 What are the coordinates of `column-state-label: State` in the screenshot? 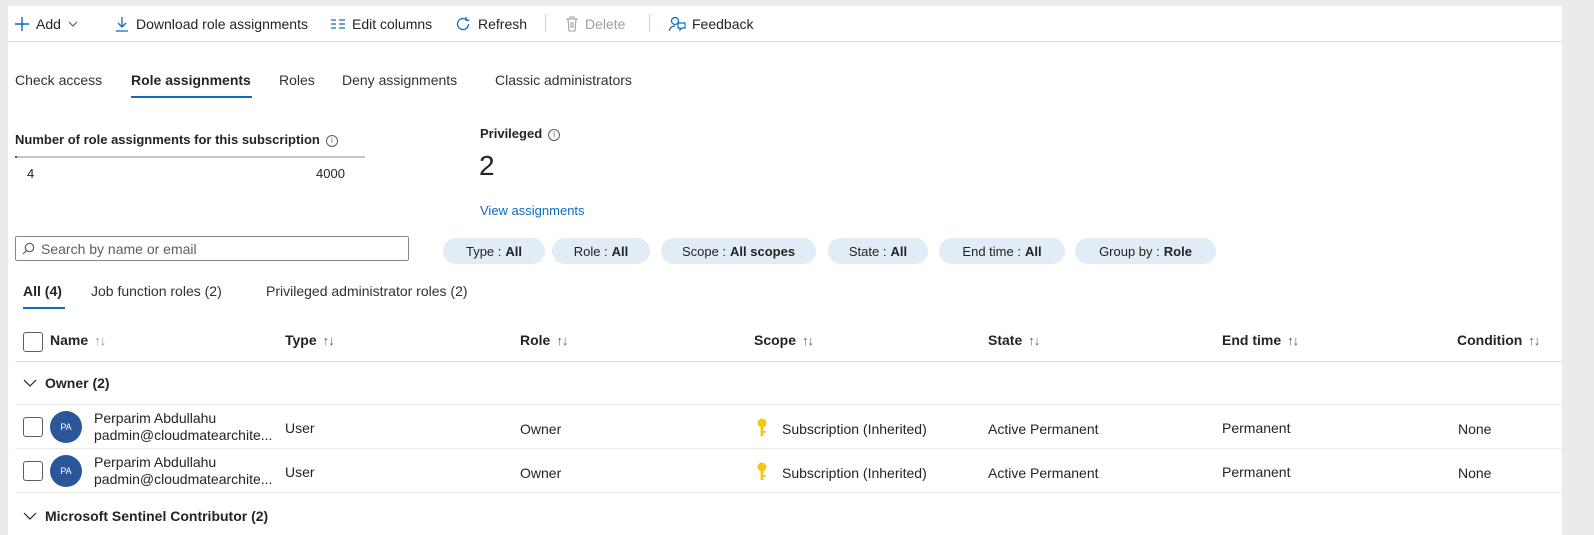 It's located at (1005, 340).